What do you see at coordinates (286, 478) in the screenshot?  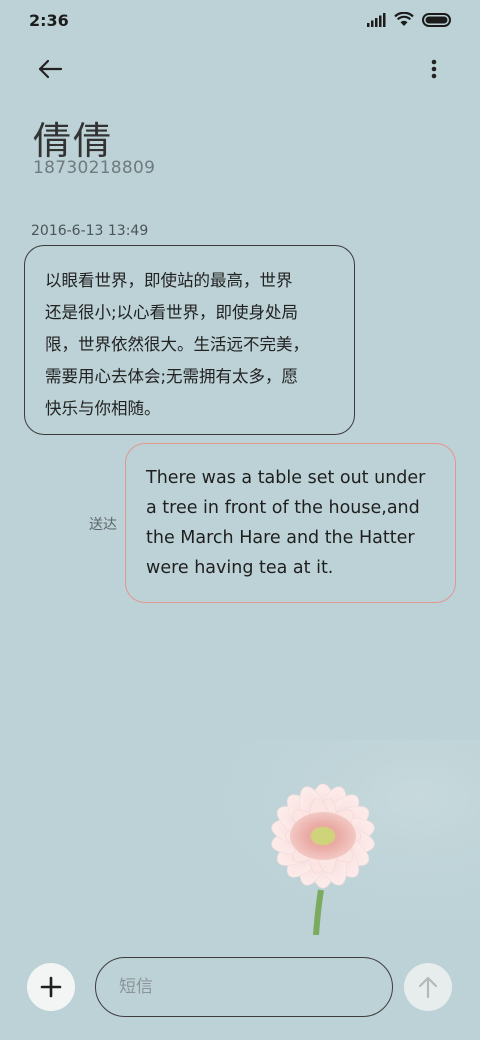 I see `message-line: There was a table set out under` at bounding box center [286, 478].